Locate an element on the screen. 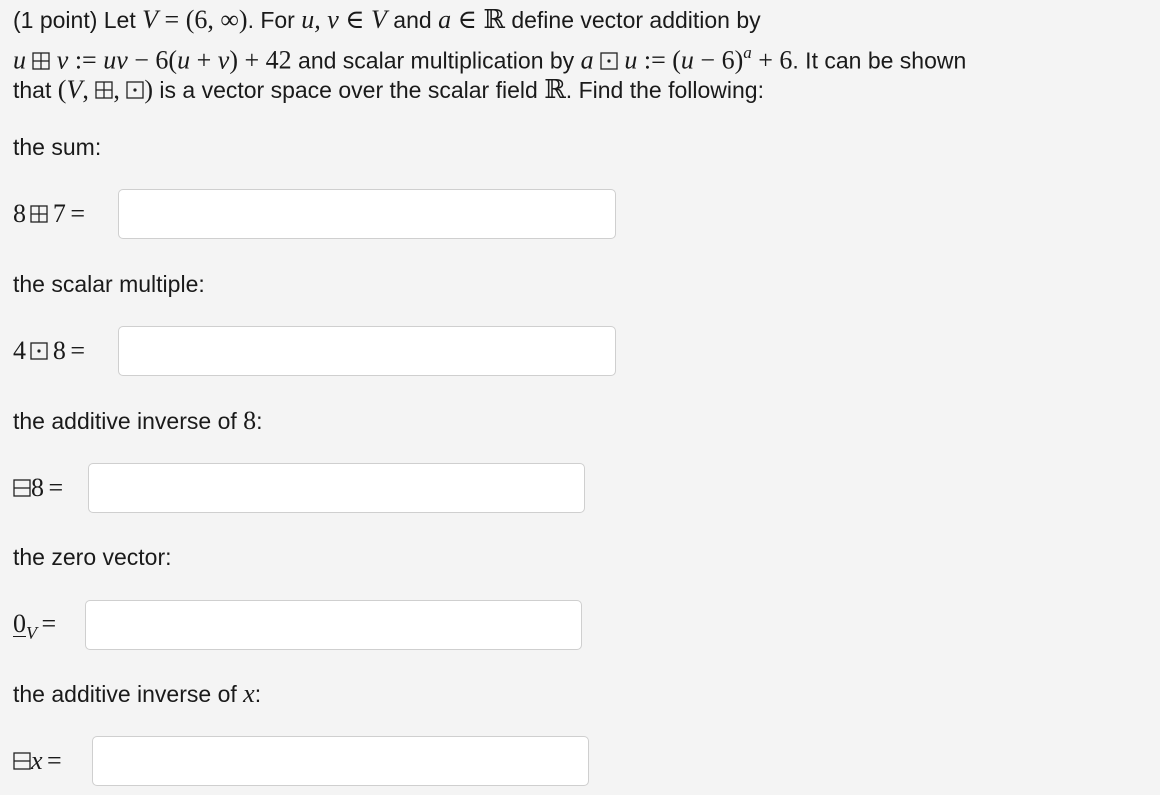  math-u4: u is located at coordinates (687, 60).